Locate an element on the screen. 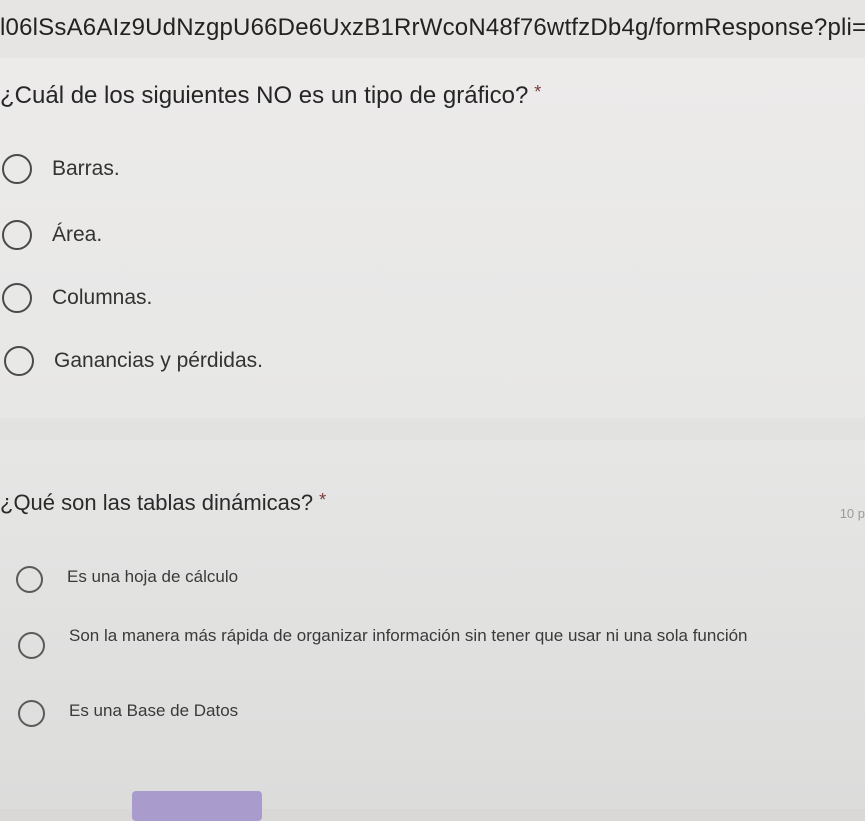  option-label: Área. is located at coordinates (77, 234).